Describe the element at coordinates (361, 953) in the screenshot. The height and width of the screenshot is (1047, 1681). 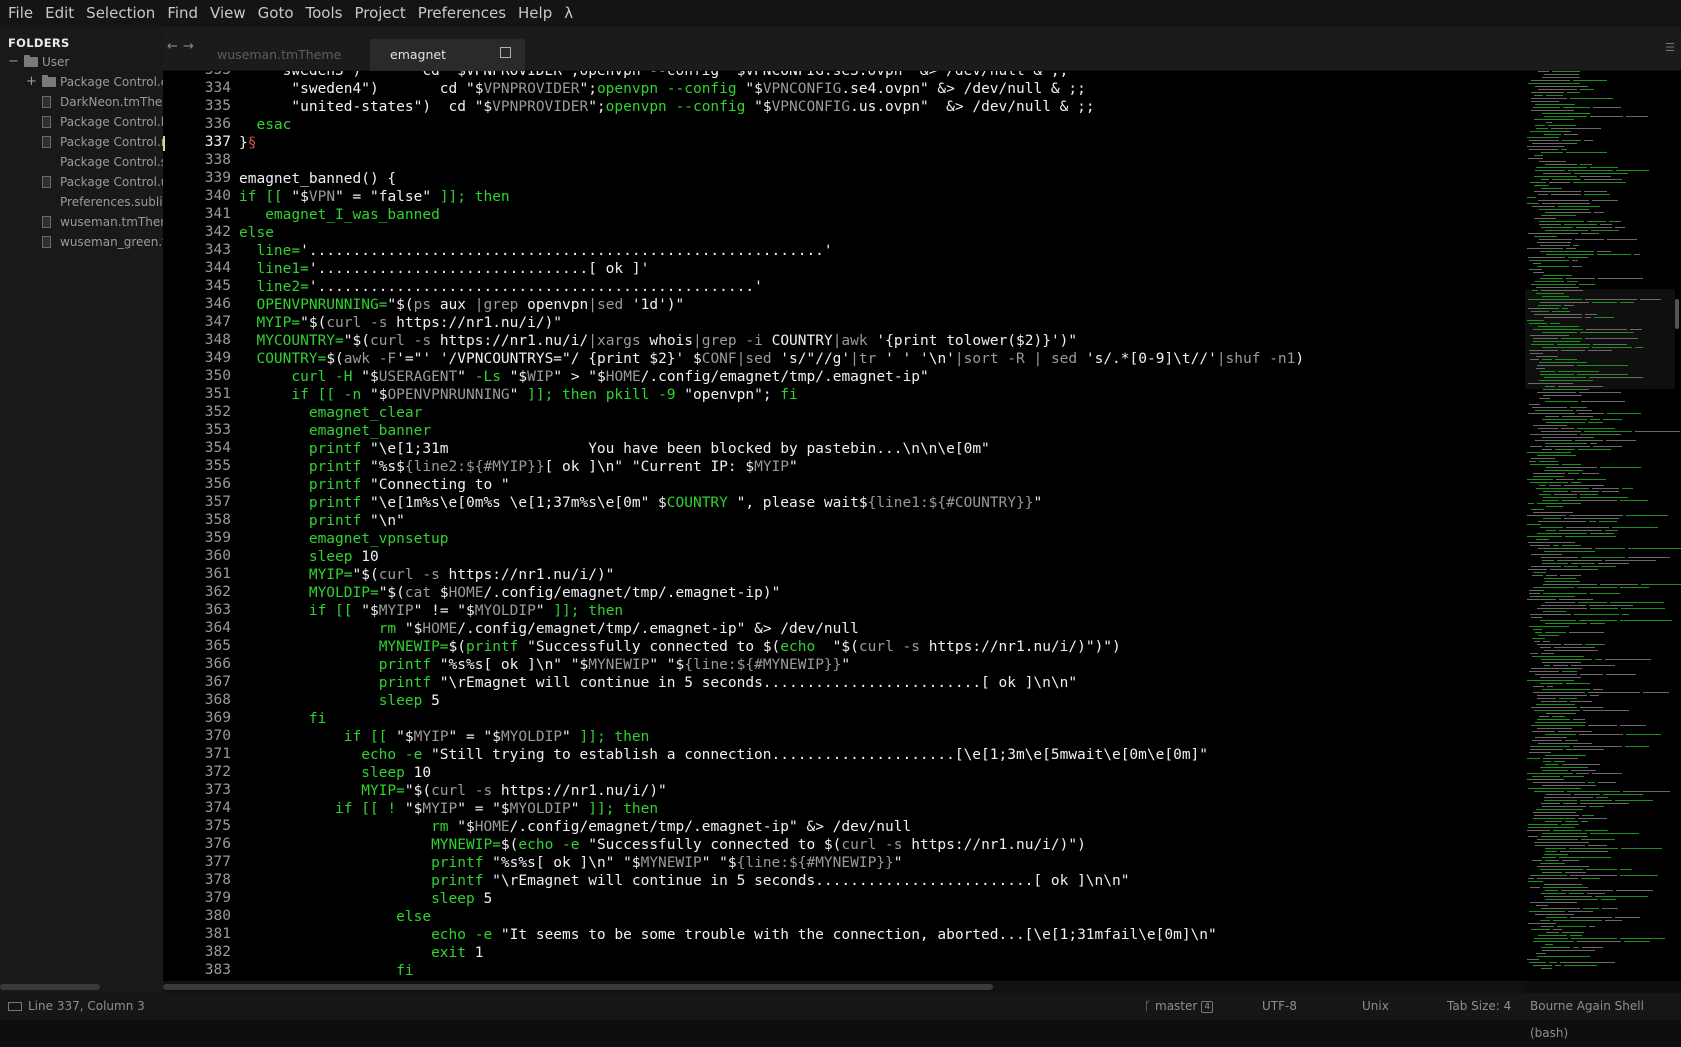
I see `code-line: exit 1` at that location.